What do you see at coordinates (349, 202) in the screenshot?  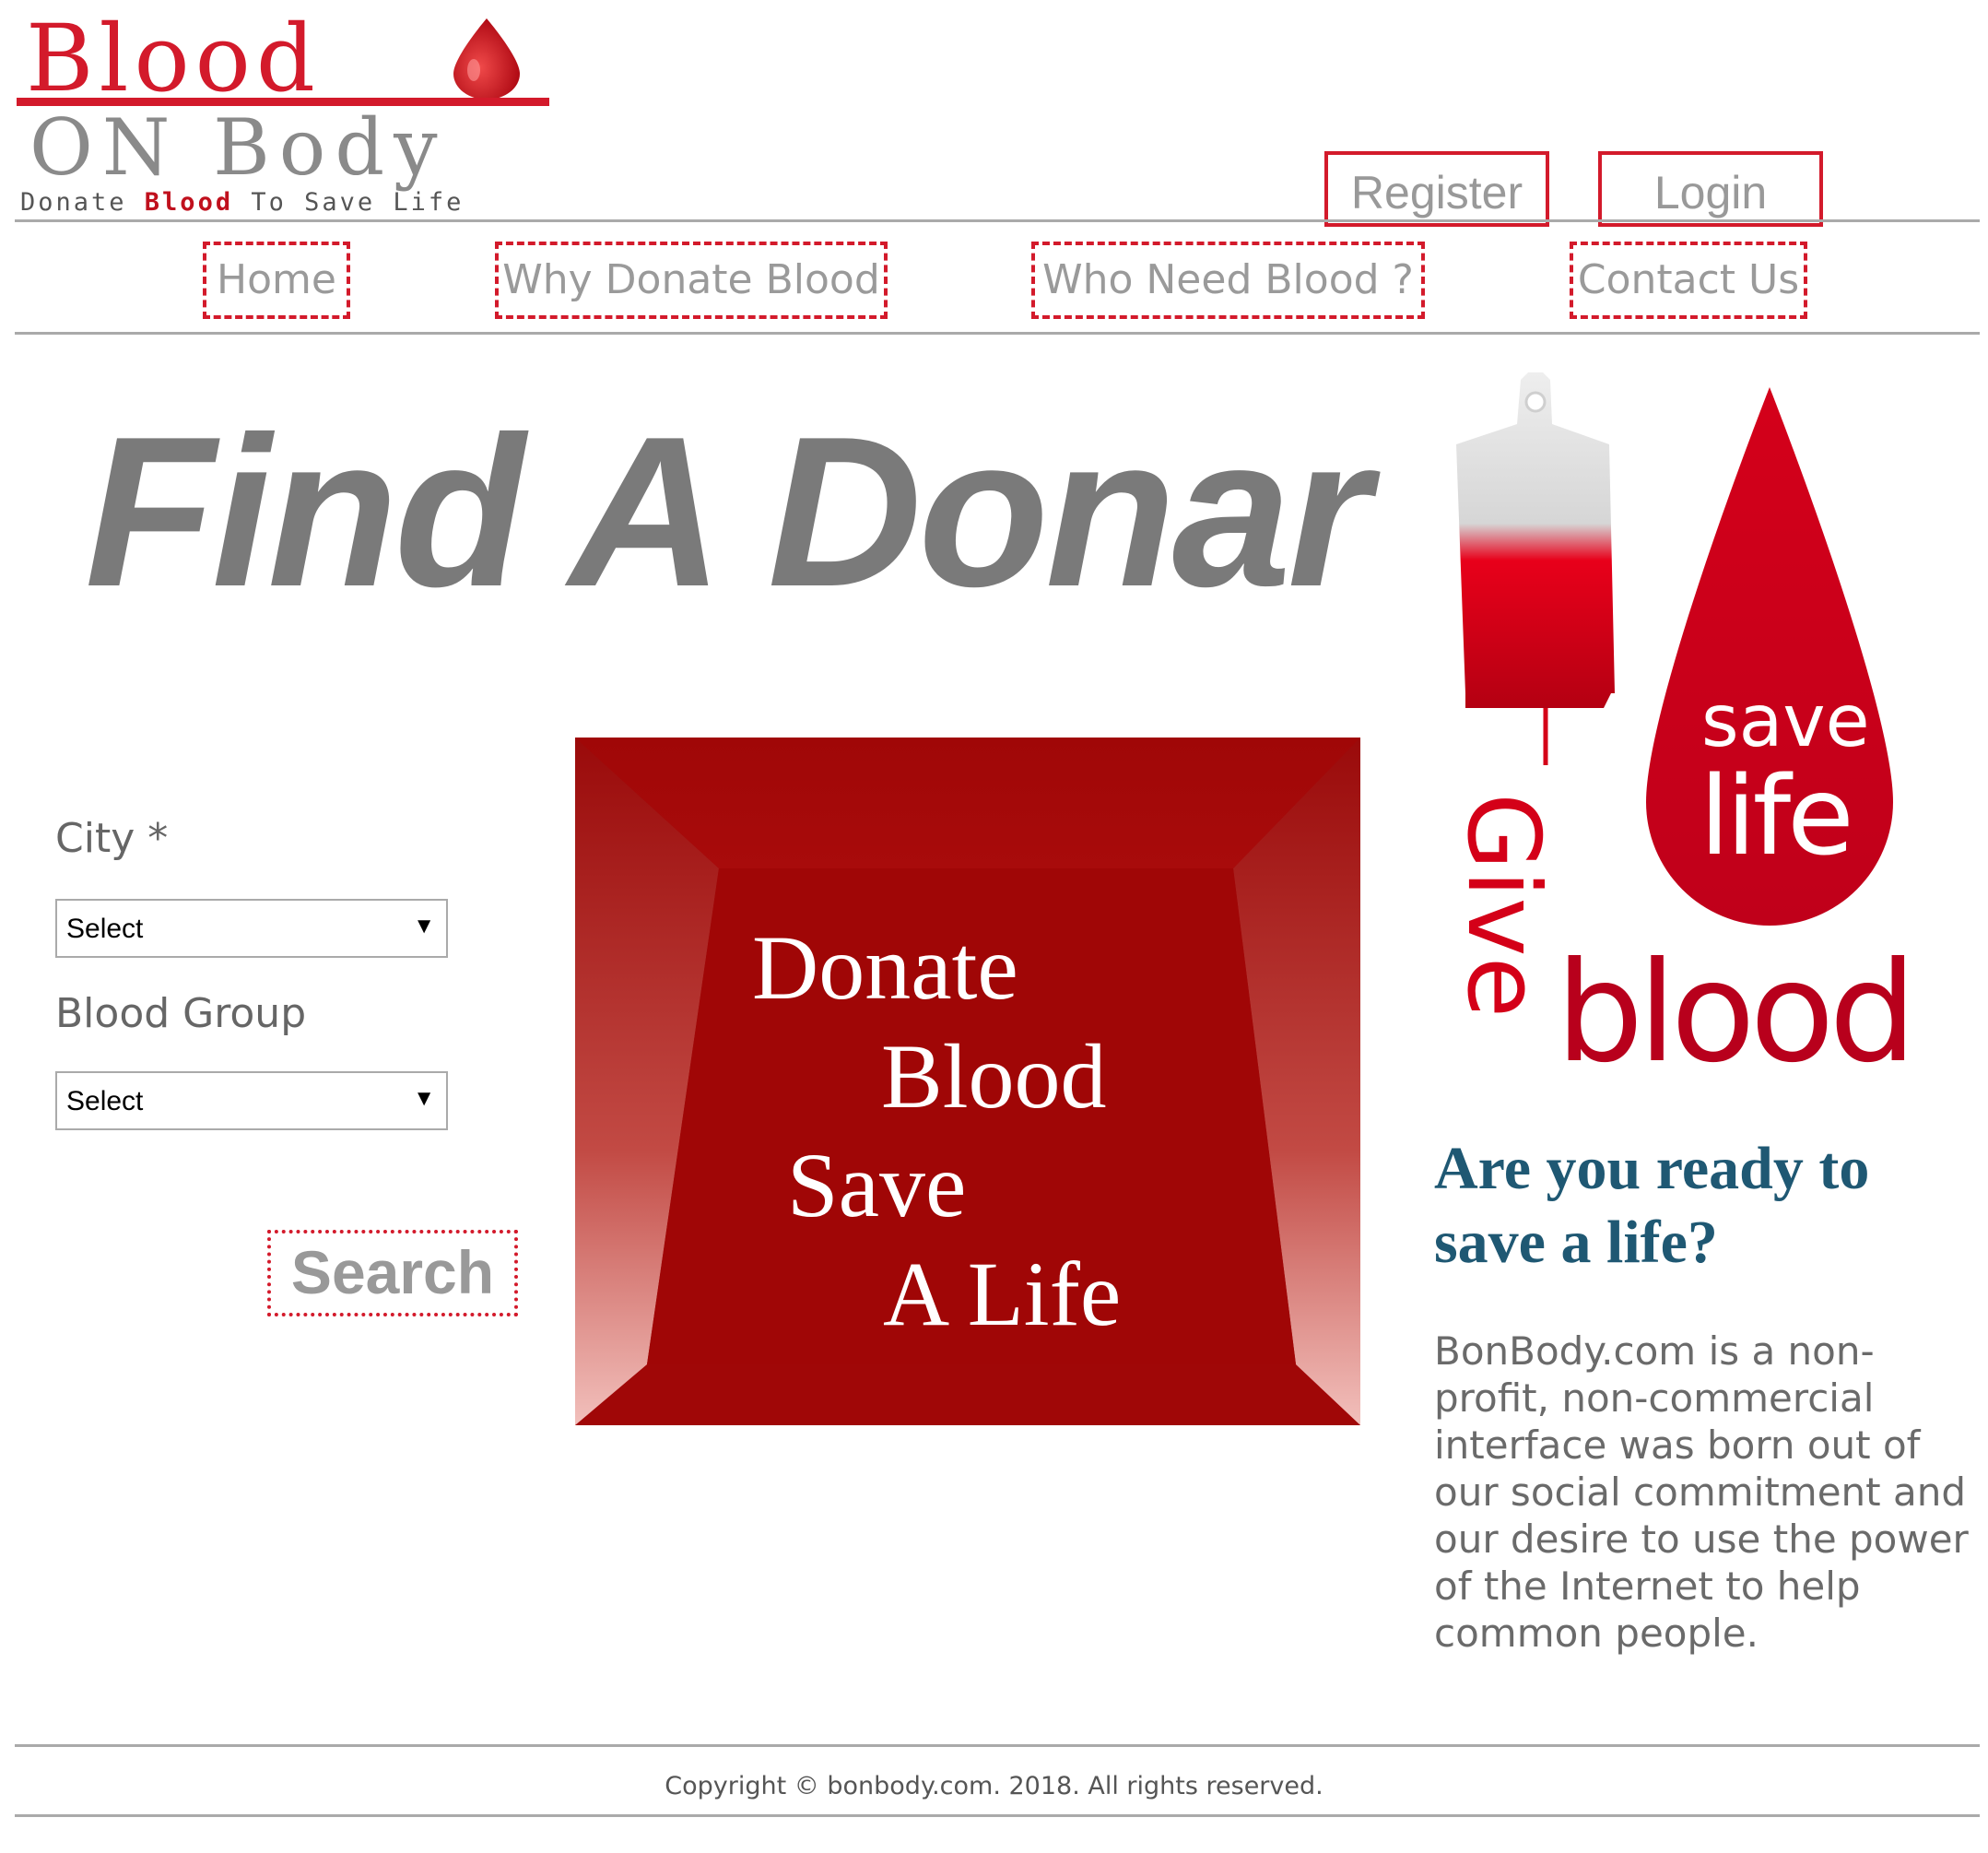 I see `tagline-end: To Save Life` at bounding box center [349, 202].